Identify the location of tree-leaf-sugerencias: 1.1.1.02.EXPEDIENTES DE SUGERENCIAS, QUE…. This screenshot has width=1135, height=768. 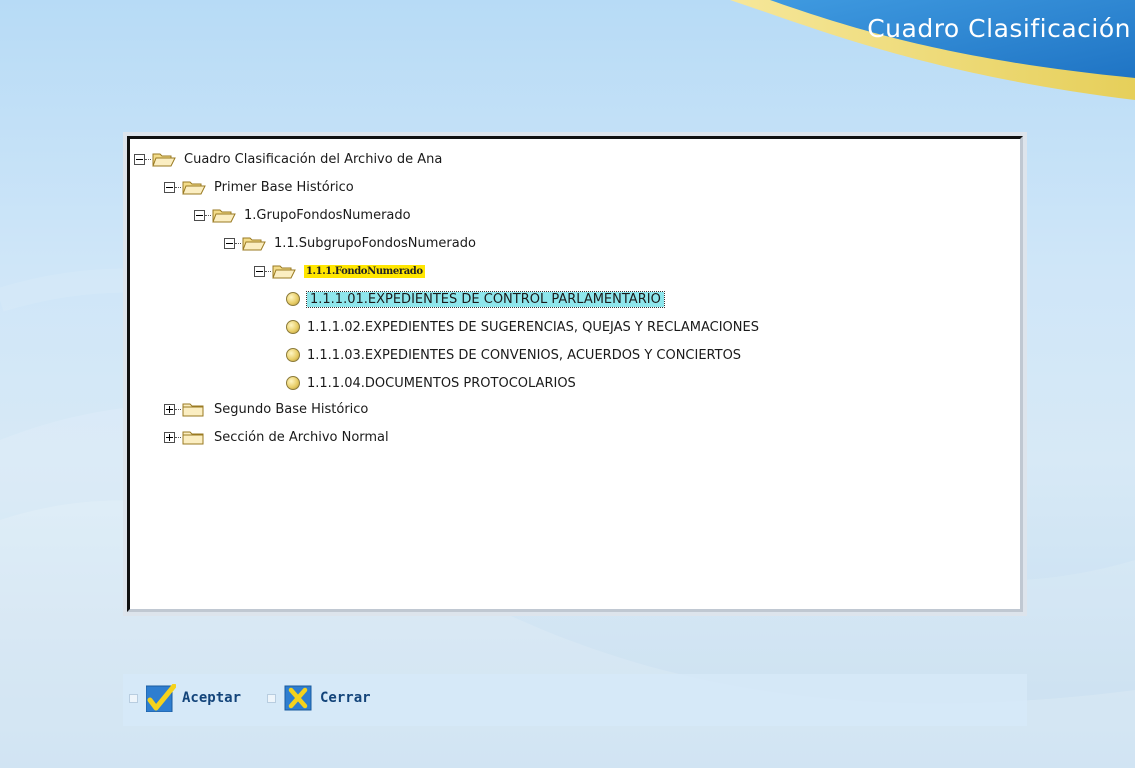
(522, 327).